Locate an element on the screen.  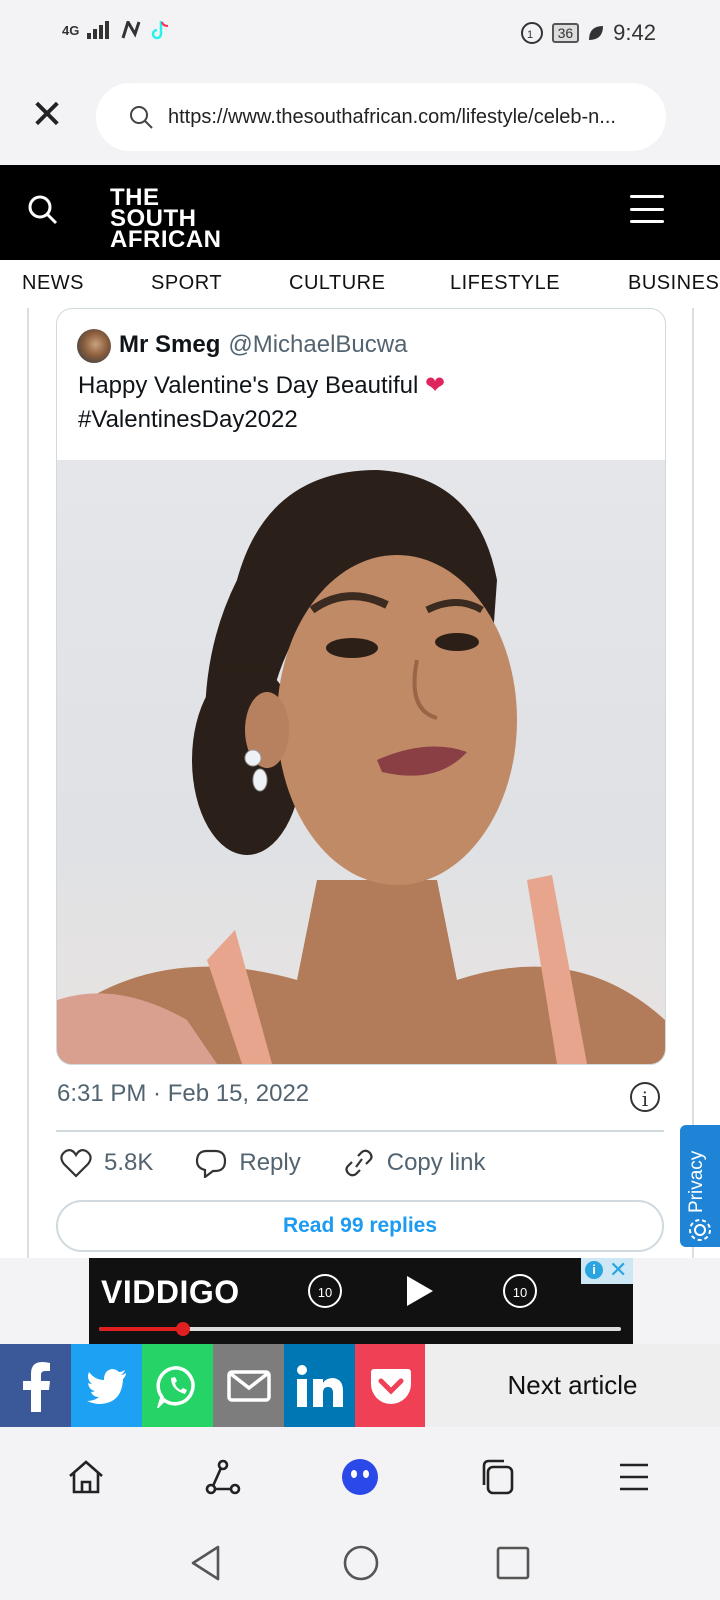
tabs-icon is located at coordinates (498, 1477).